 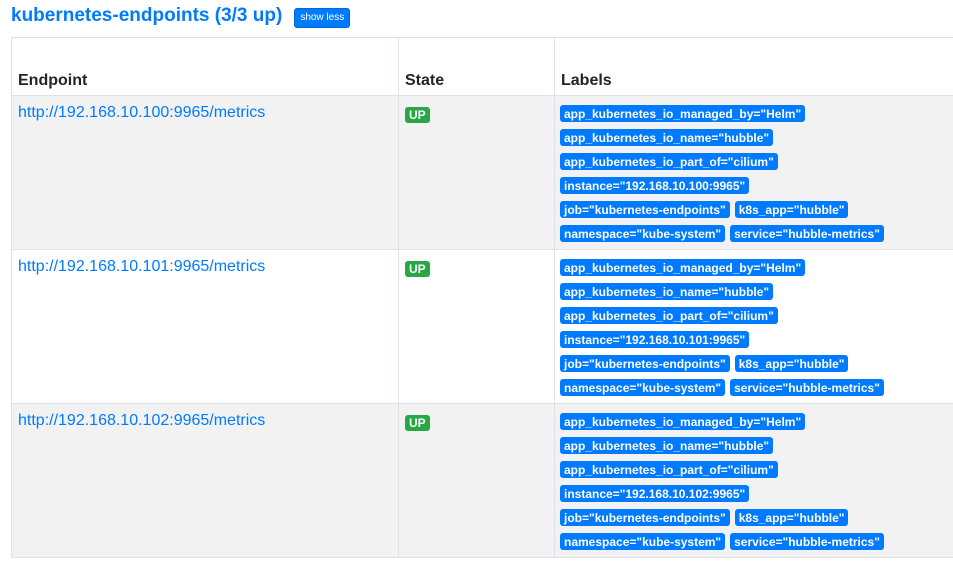 I want to click on endpoint-cell: http://192.168.10.102:9965/metrics, so click(x=205, y=480).